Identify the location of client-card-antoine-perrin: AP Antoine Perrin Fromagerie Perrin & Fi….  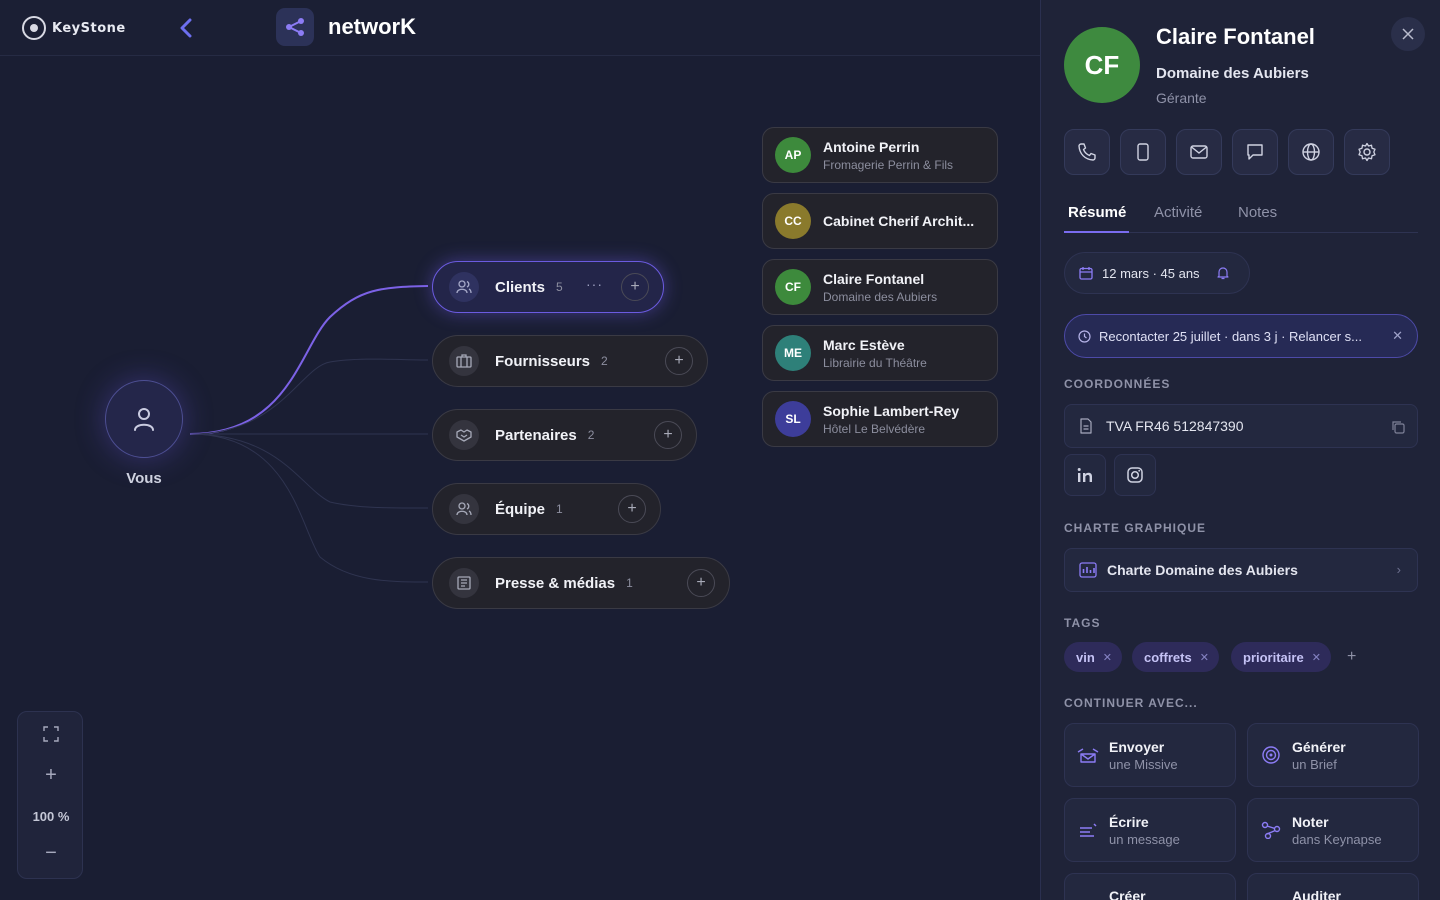
(880, 155).